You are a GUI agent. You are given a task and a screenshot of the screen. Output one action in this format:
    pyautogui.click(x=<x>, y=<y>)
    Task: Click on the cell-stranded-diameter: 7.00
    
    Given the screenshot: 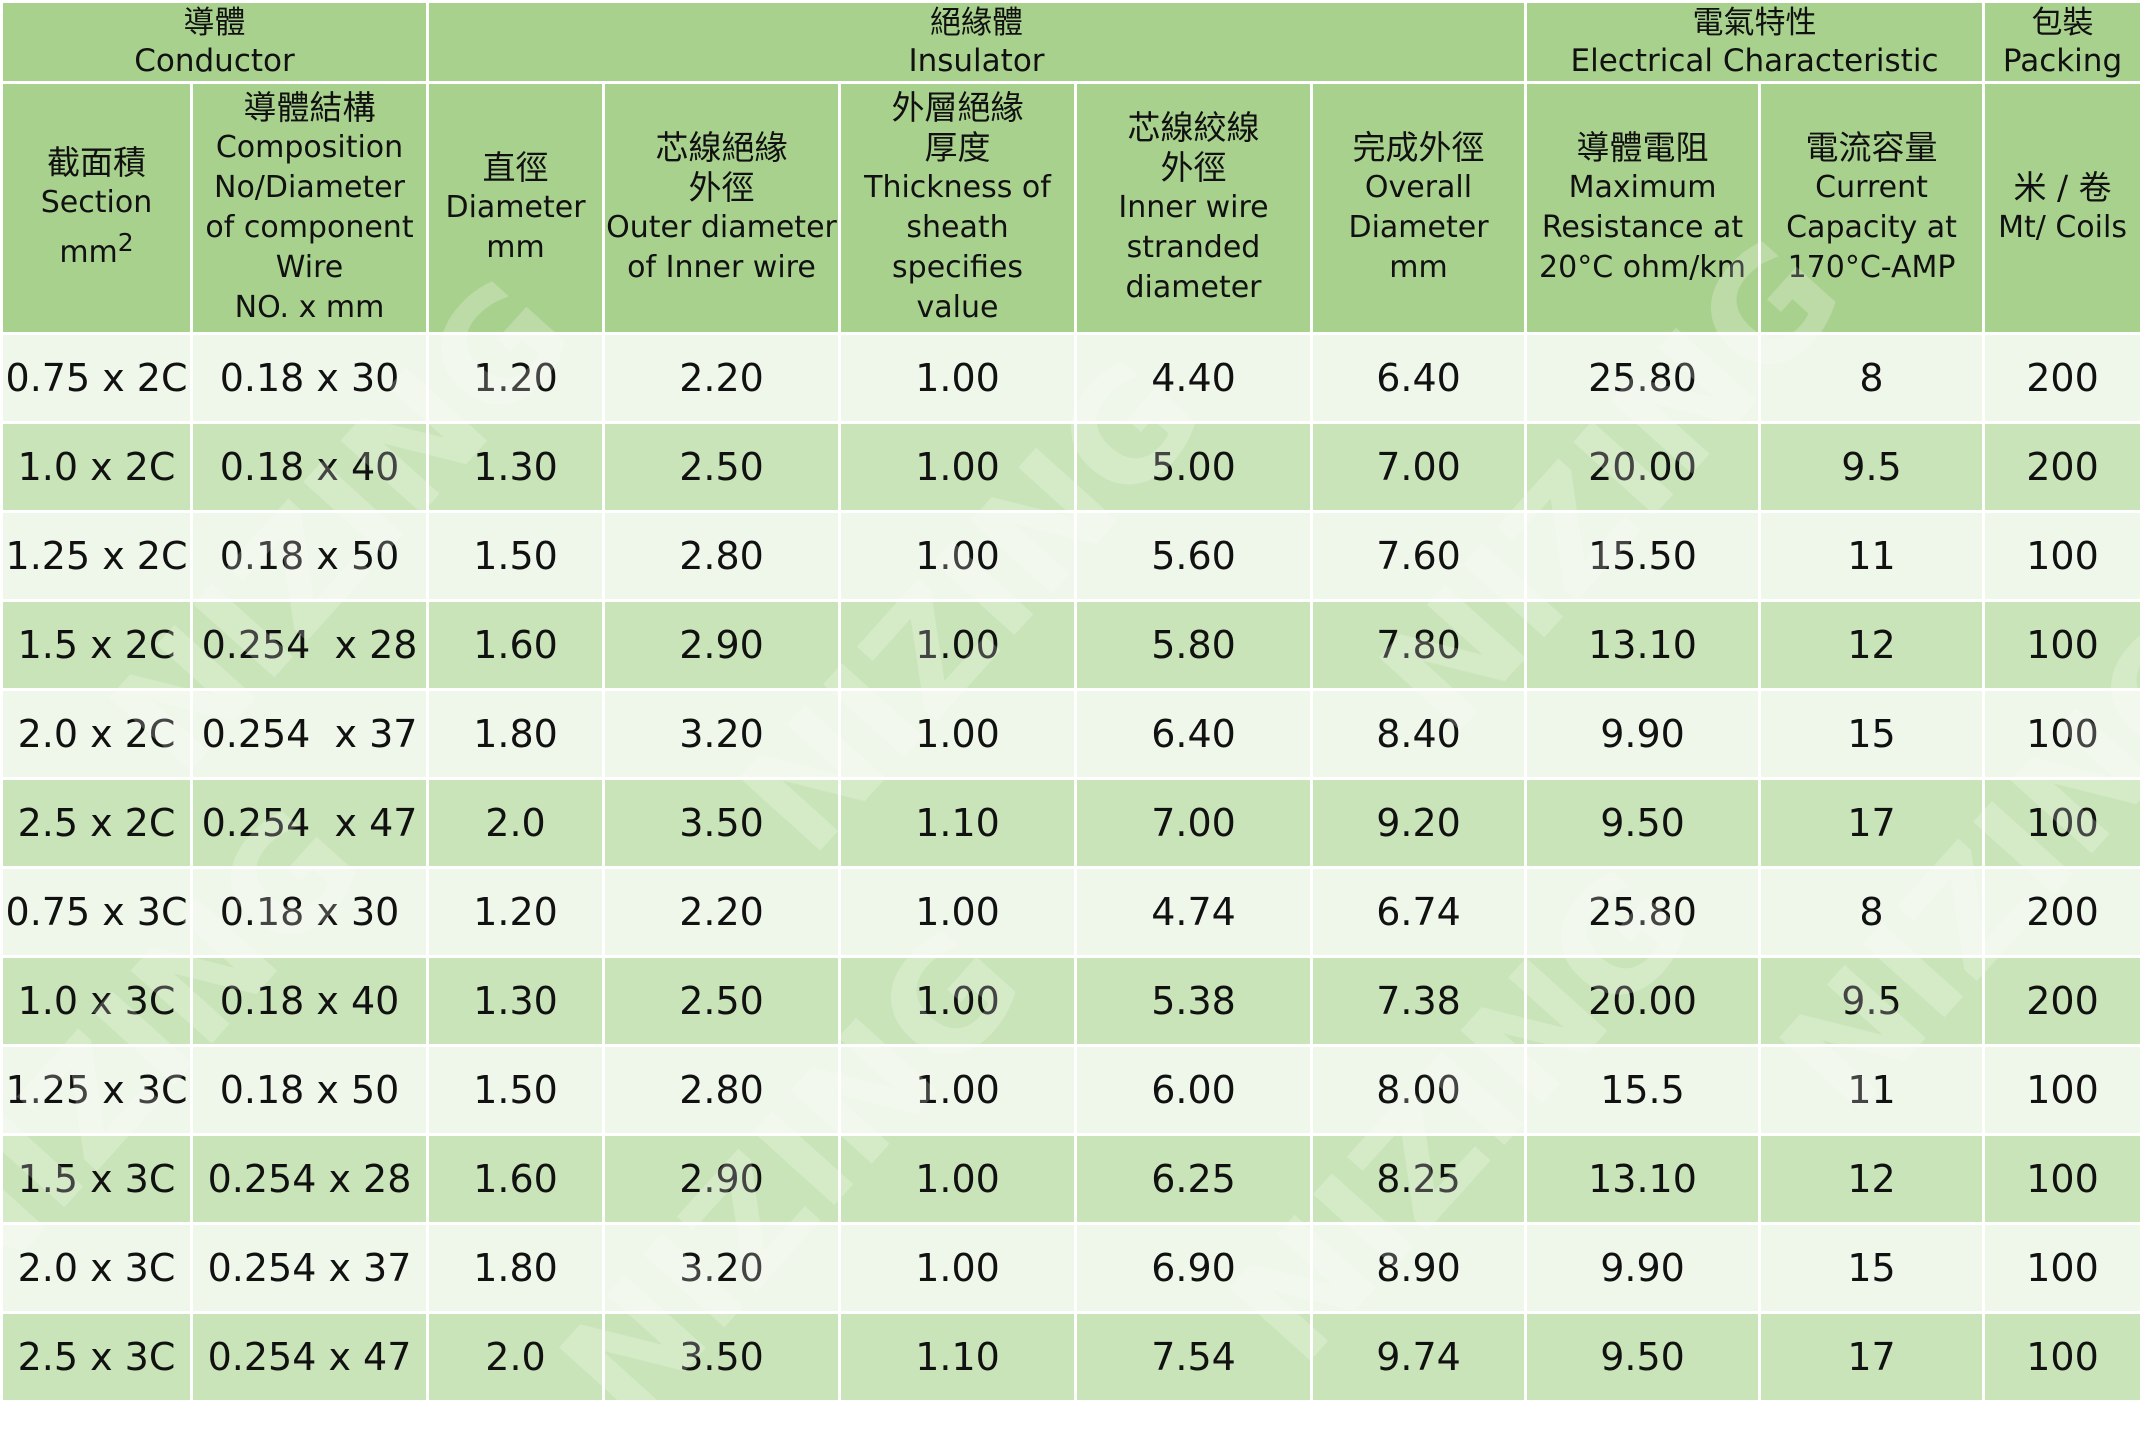 What is the action you would take?
    pyautogui.click(x=1193, y=823)
    